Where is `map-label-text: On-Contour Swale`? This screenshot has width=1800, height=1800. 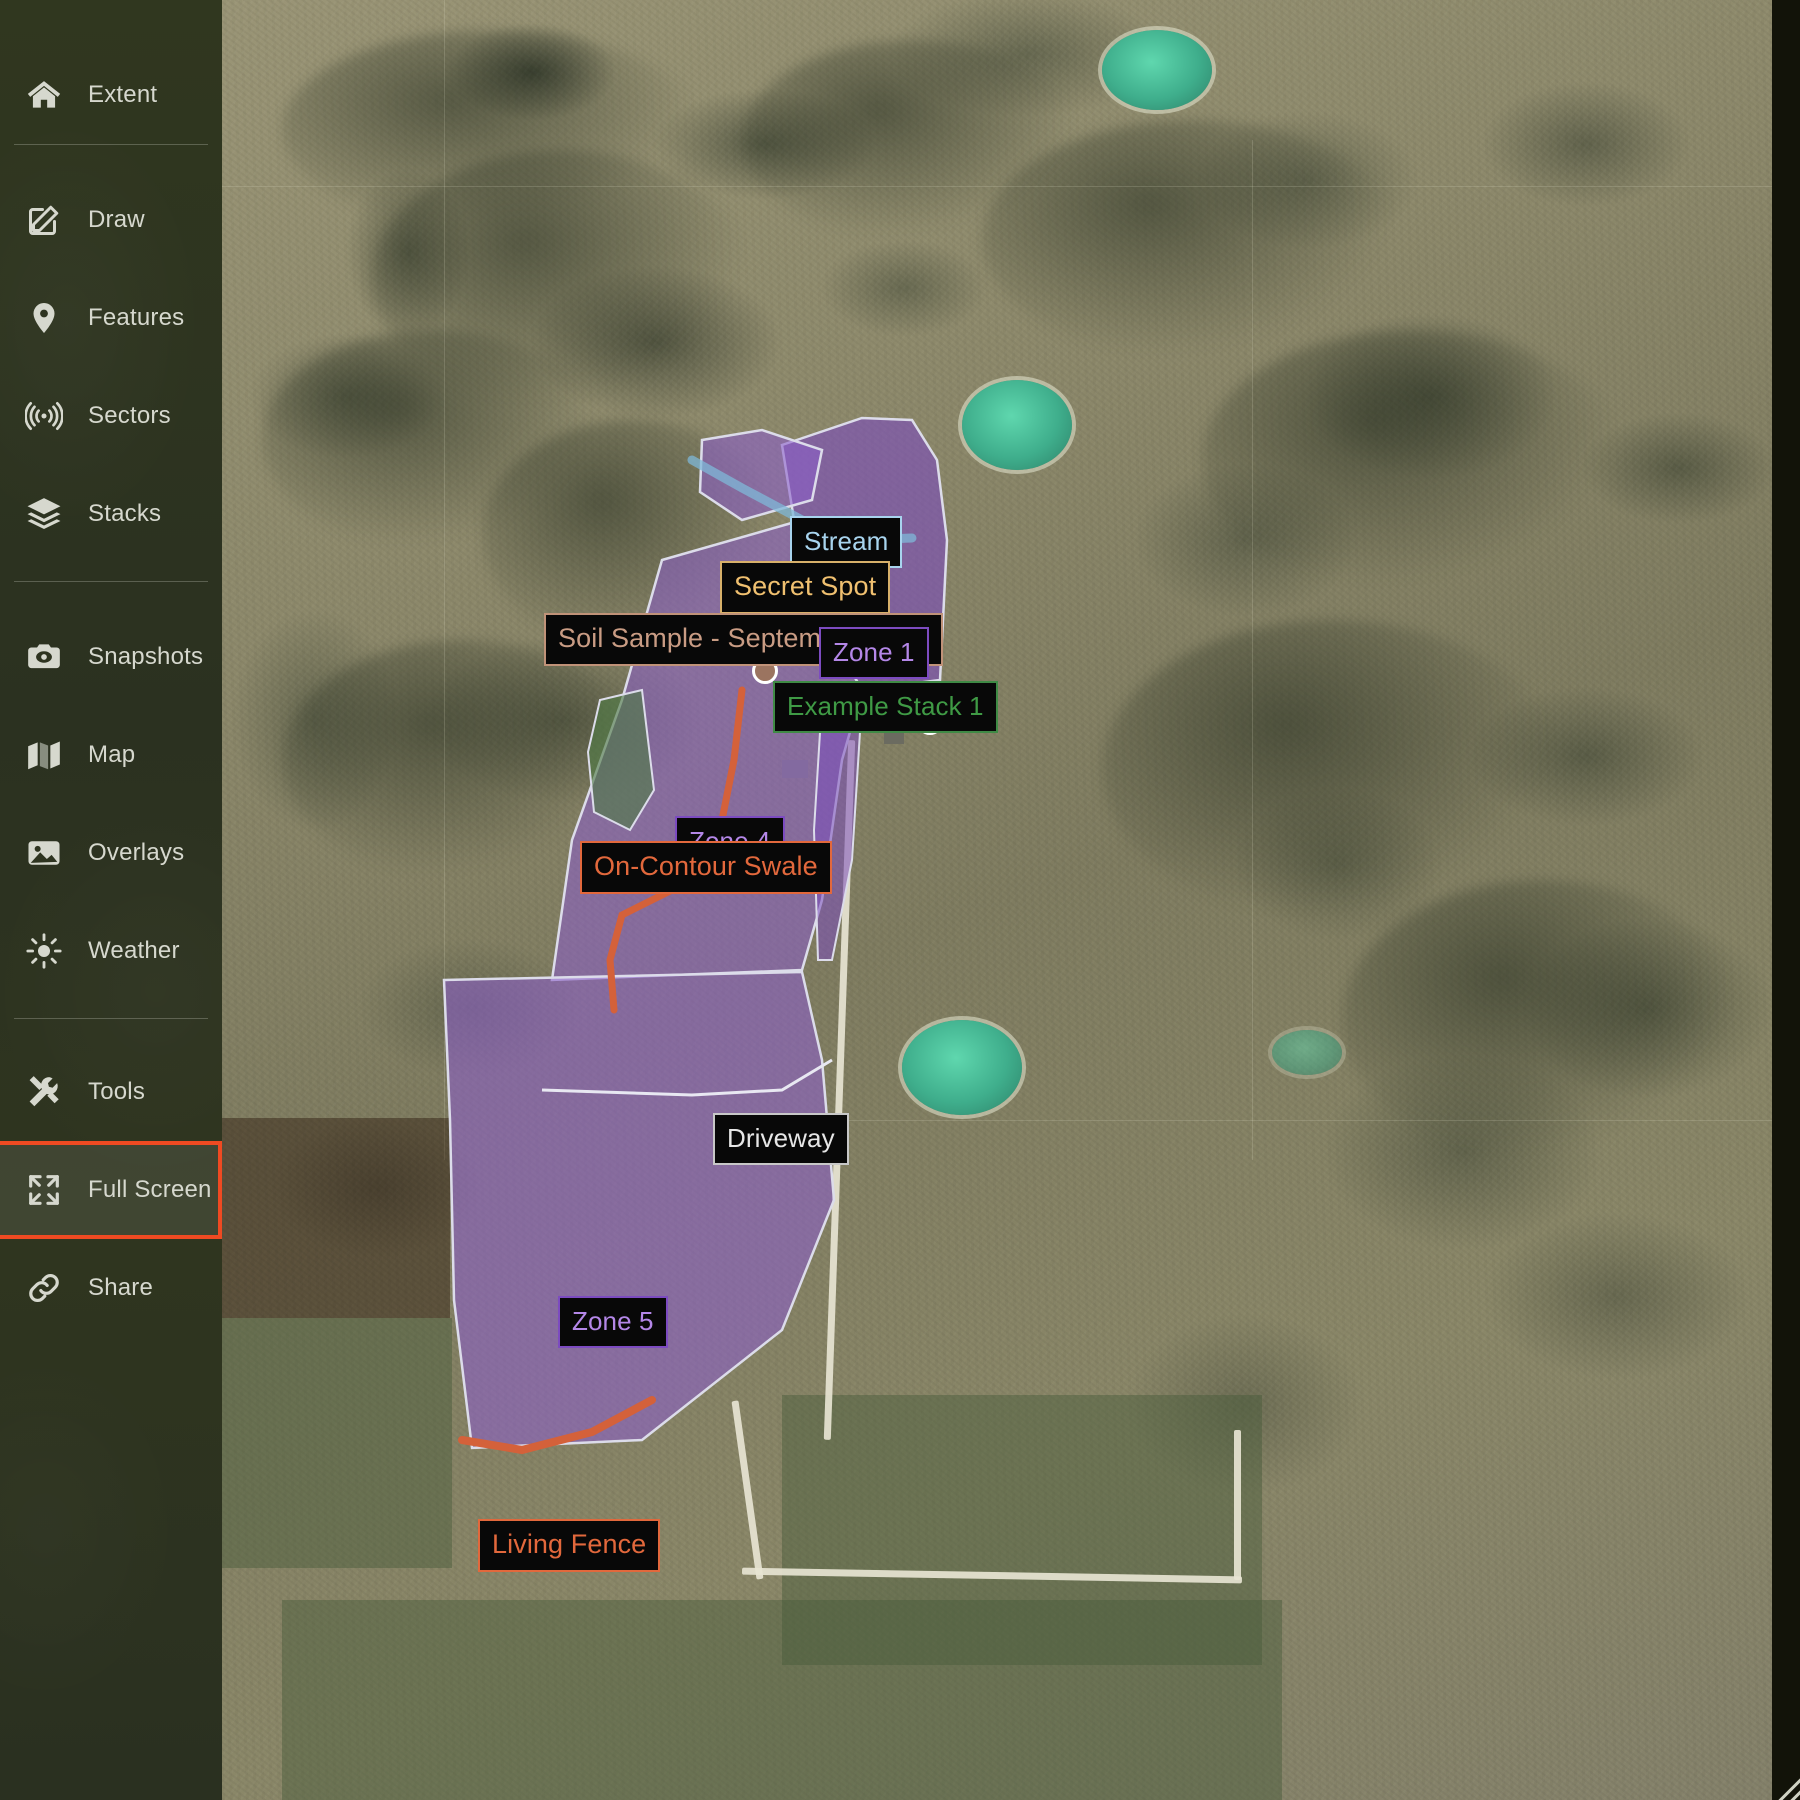
map-label-text: On-Contour Swale is located at coordinates (706, 866).